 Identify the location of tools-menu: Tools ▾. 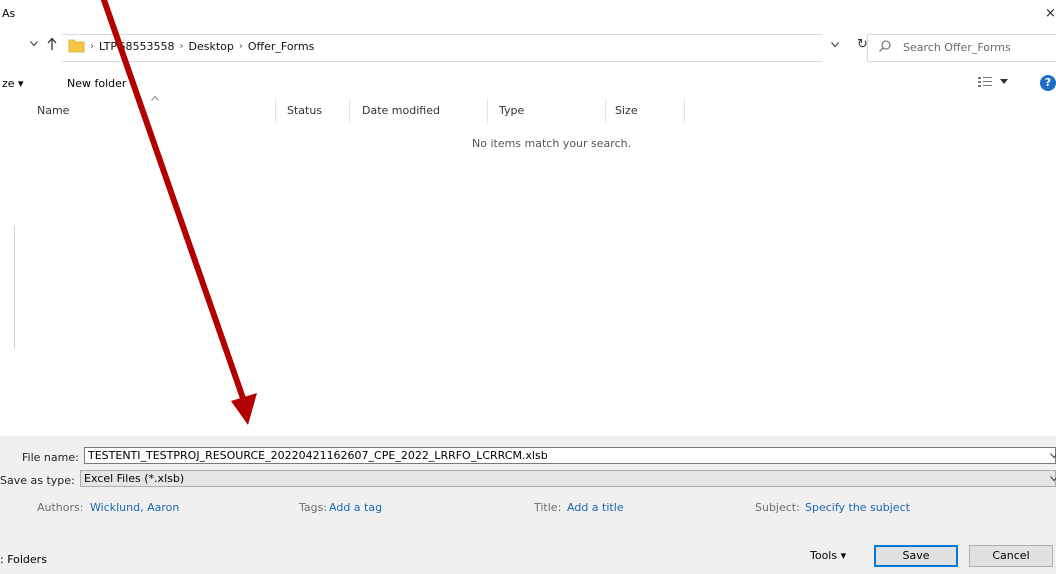
(828, 555).